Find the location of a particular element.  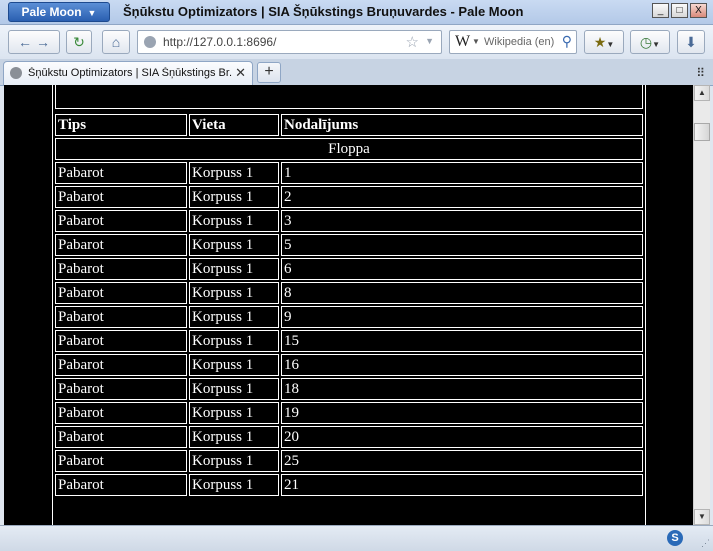

back-forward-buttons: ← → is located at coordinates (34, 42).